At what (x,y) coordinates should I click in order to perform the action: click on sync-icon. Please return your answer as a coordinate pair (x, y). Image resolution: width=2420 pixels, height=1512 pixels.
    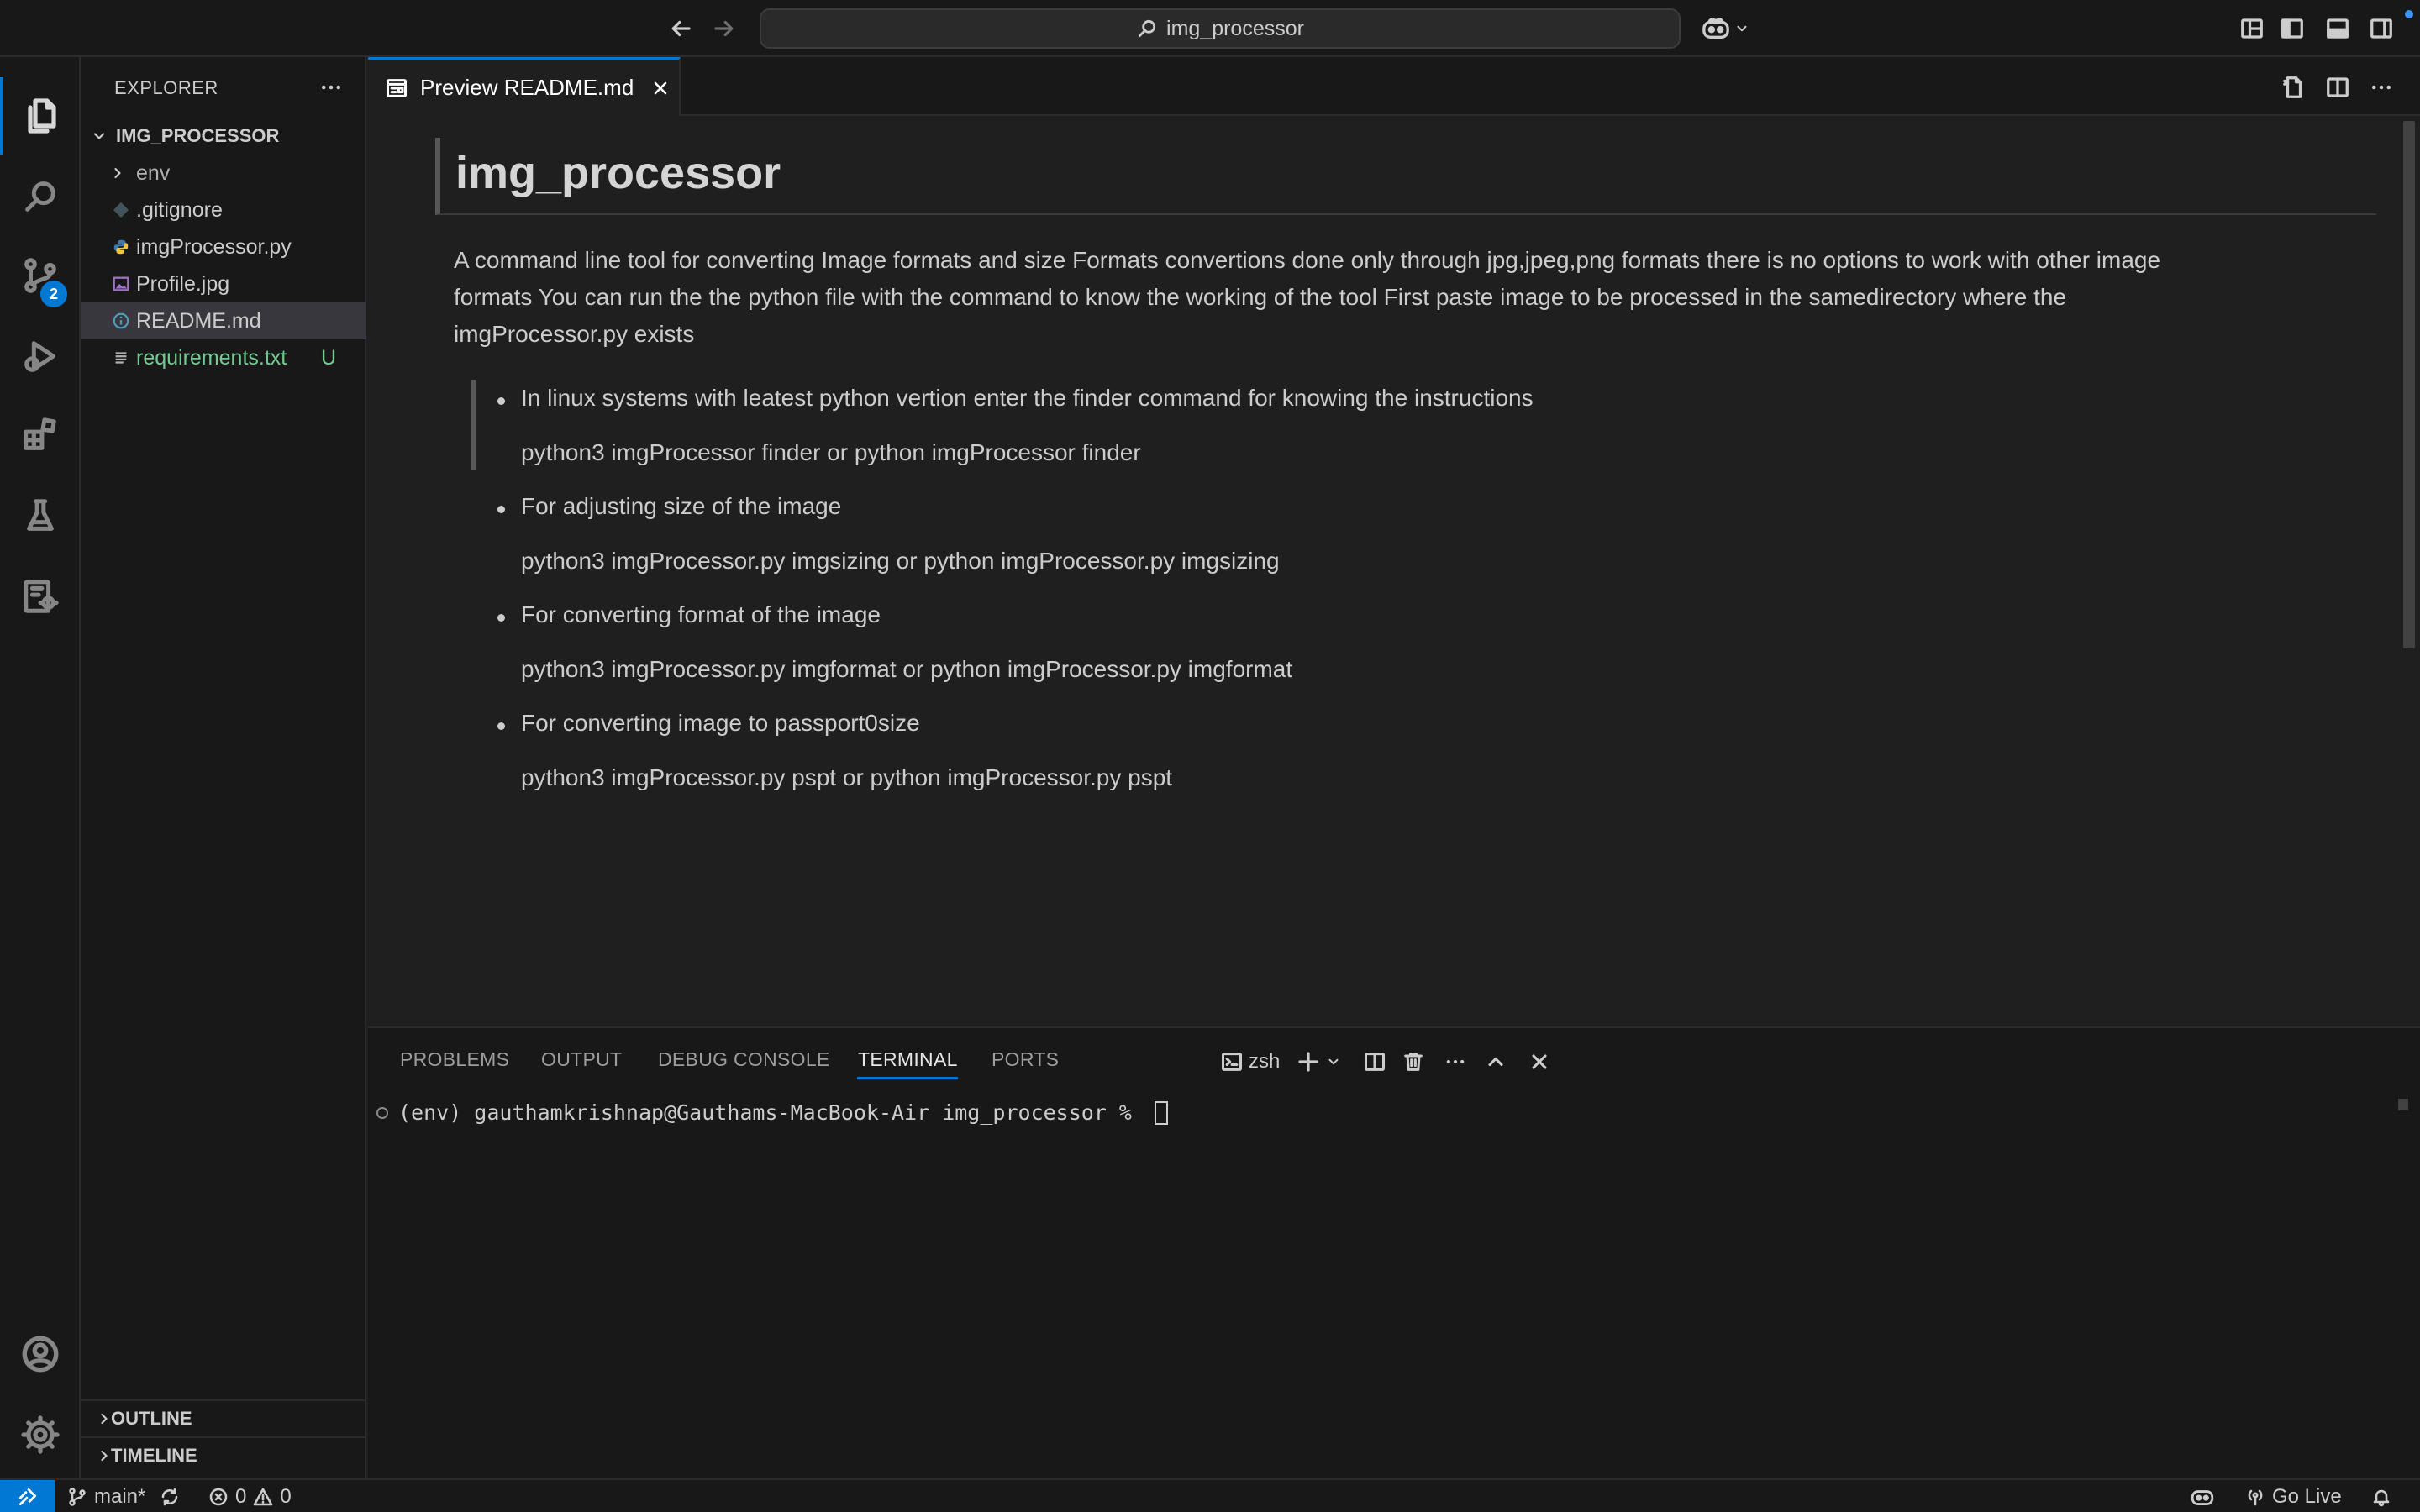
    Looking at the image, I should click on (170, 1496).